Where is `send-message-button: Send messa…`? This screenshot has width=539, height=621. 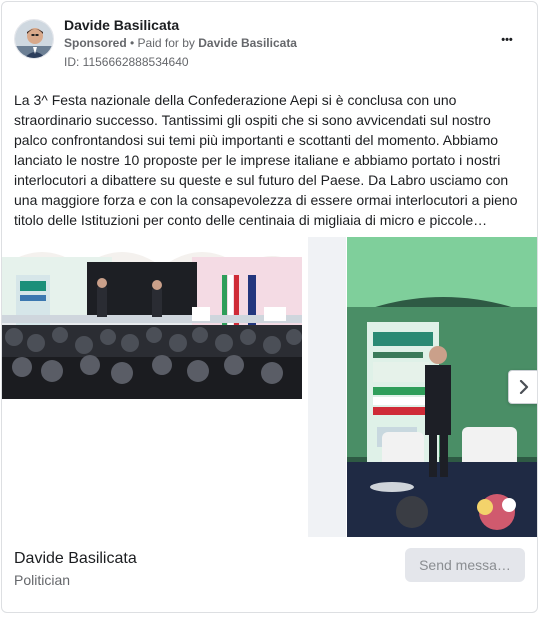 send-message-button: Send messa… is located at coordinates (465, 565).